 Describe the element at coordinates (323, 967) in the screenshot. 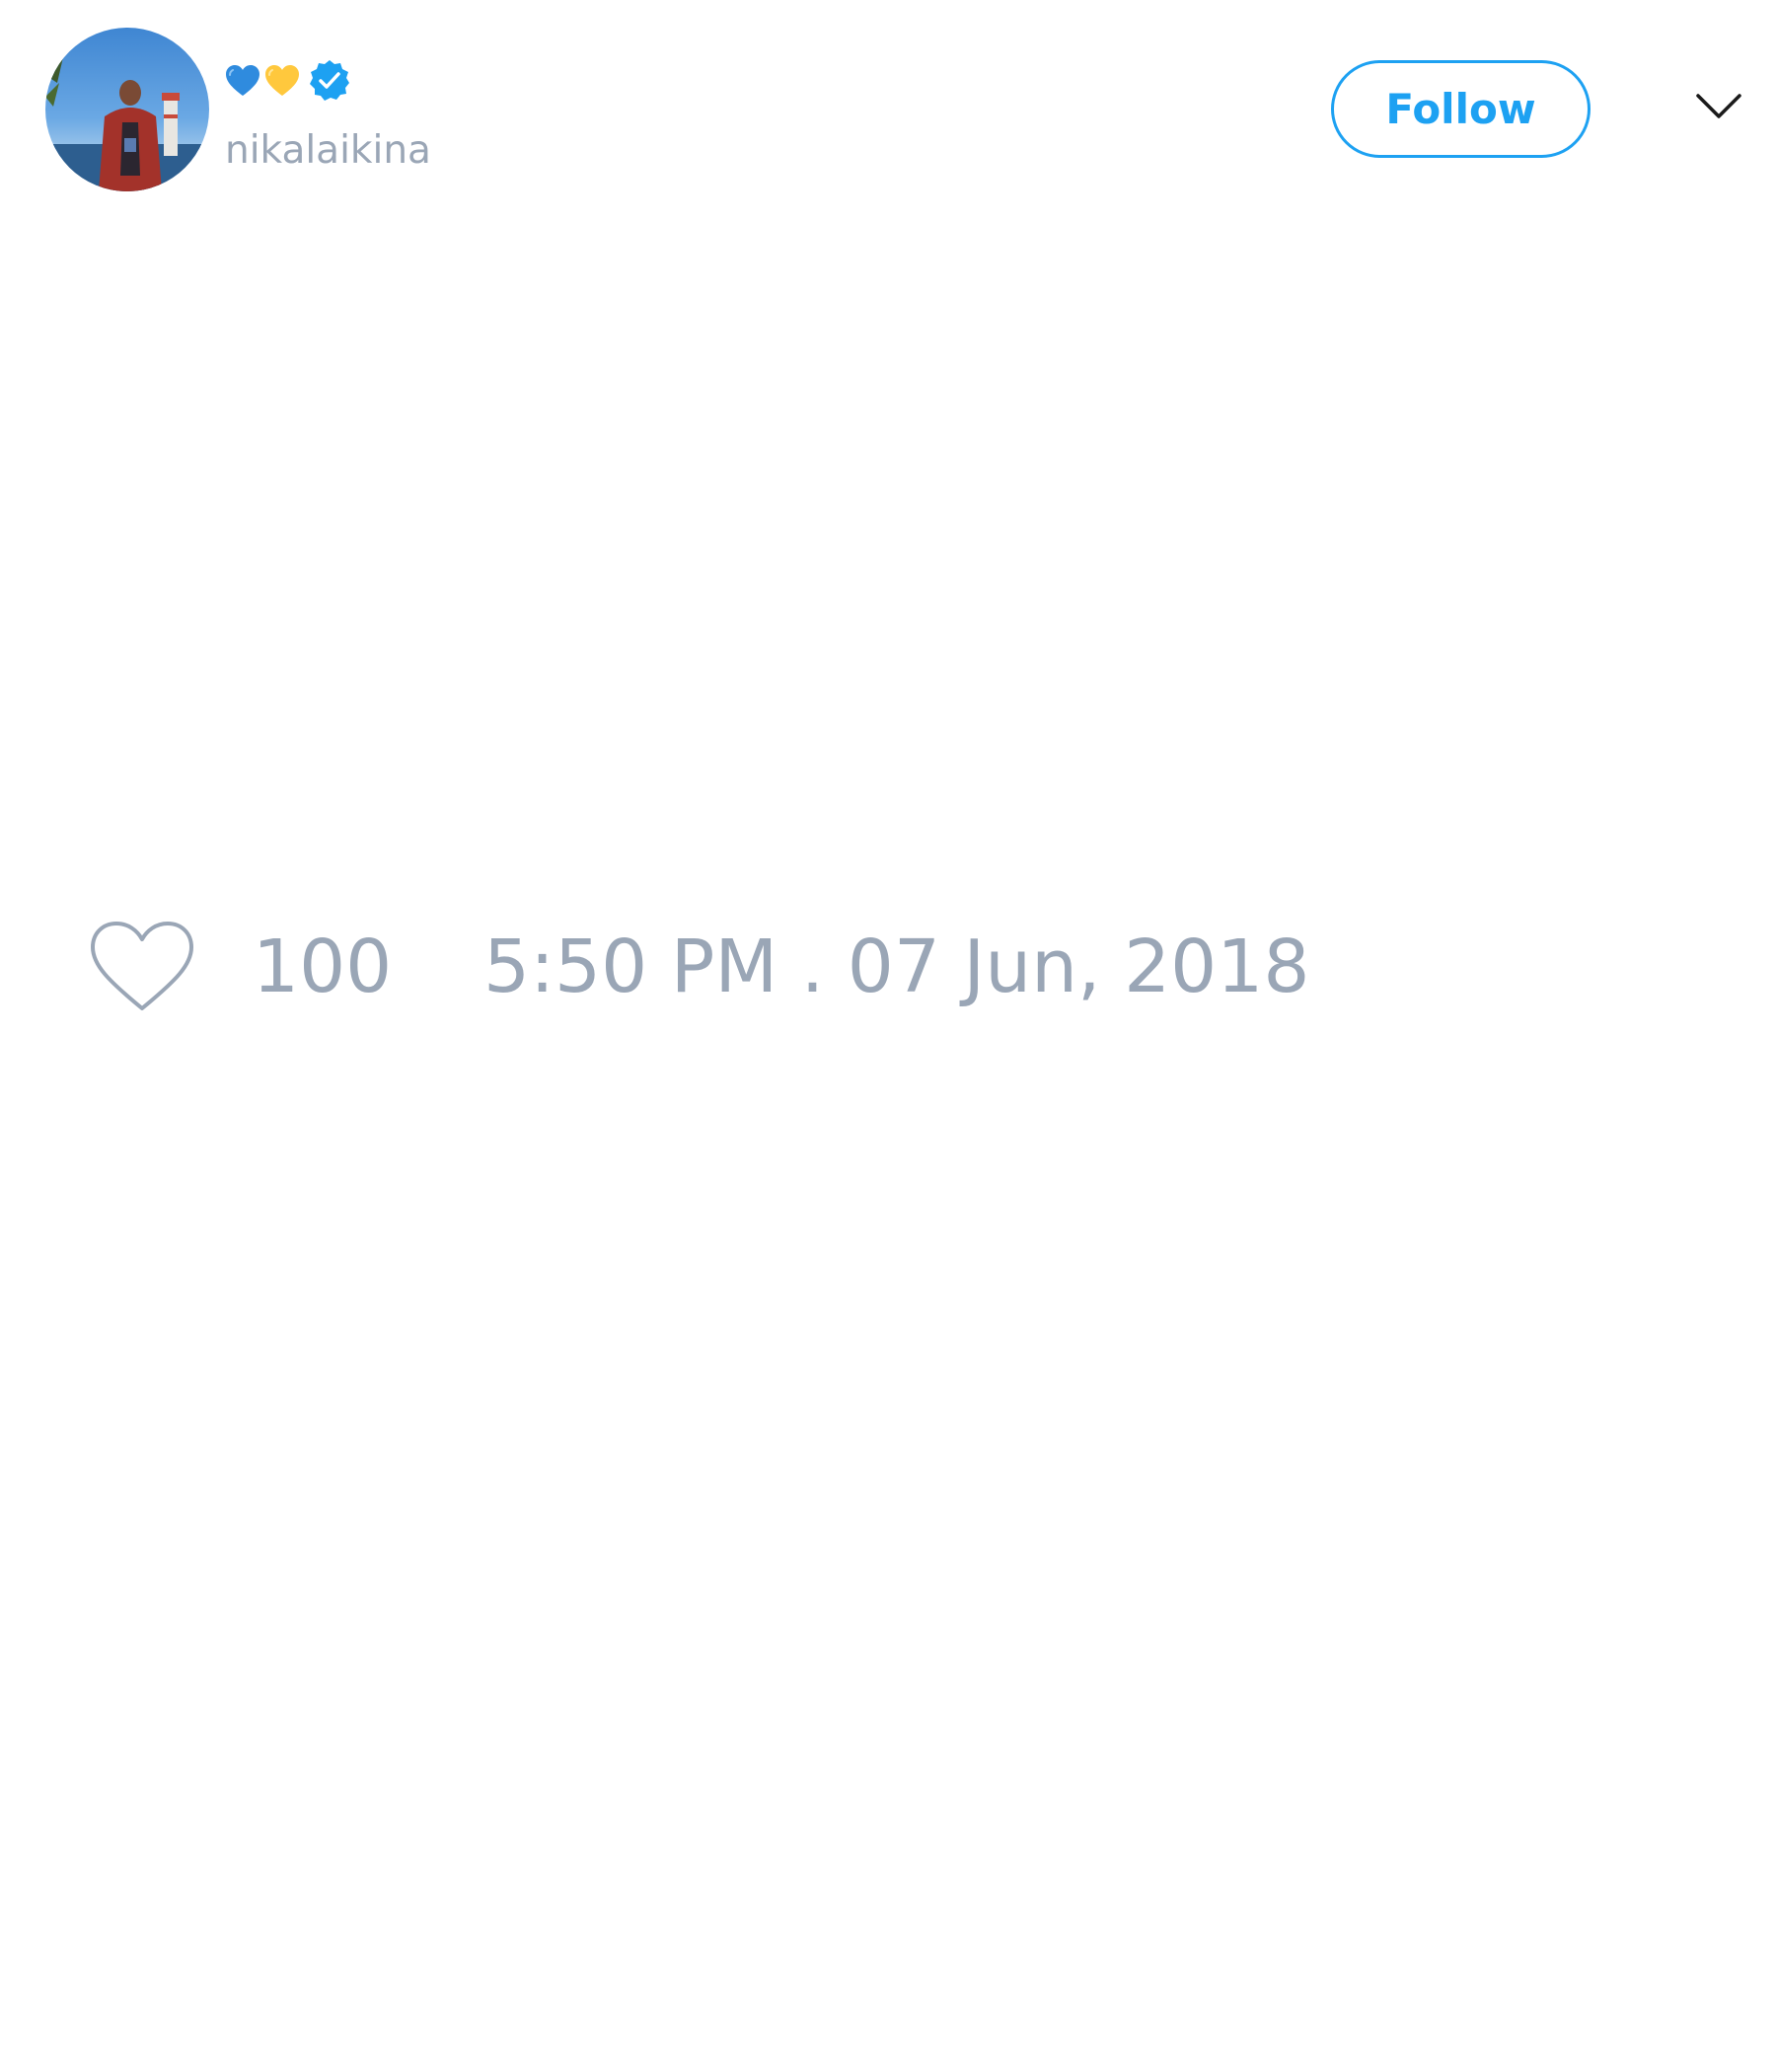

I see `like-count: 100` at that location.